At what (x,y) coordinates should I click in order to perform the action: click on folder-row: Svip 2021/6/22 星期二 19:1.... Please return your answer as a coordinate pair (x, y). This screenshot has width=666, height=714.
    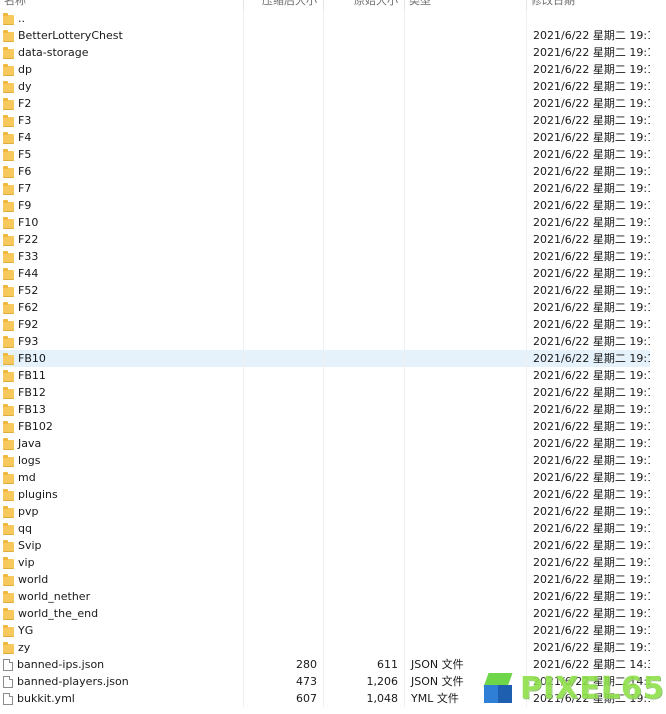
    Looking at the image, I should click on (325, 545).